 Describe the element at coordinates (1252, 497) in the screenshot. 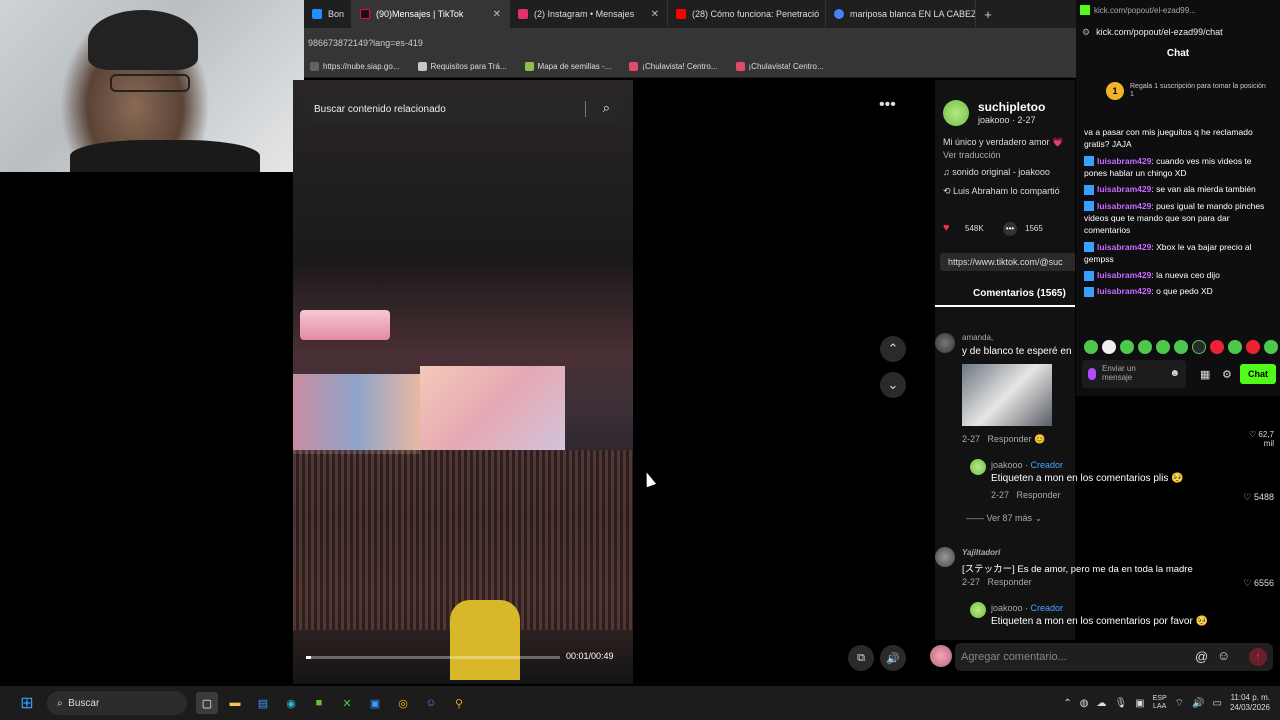

I see `reply-likes: ♡ 5488` at that location.